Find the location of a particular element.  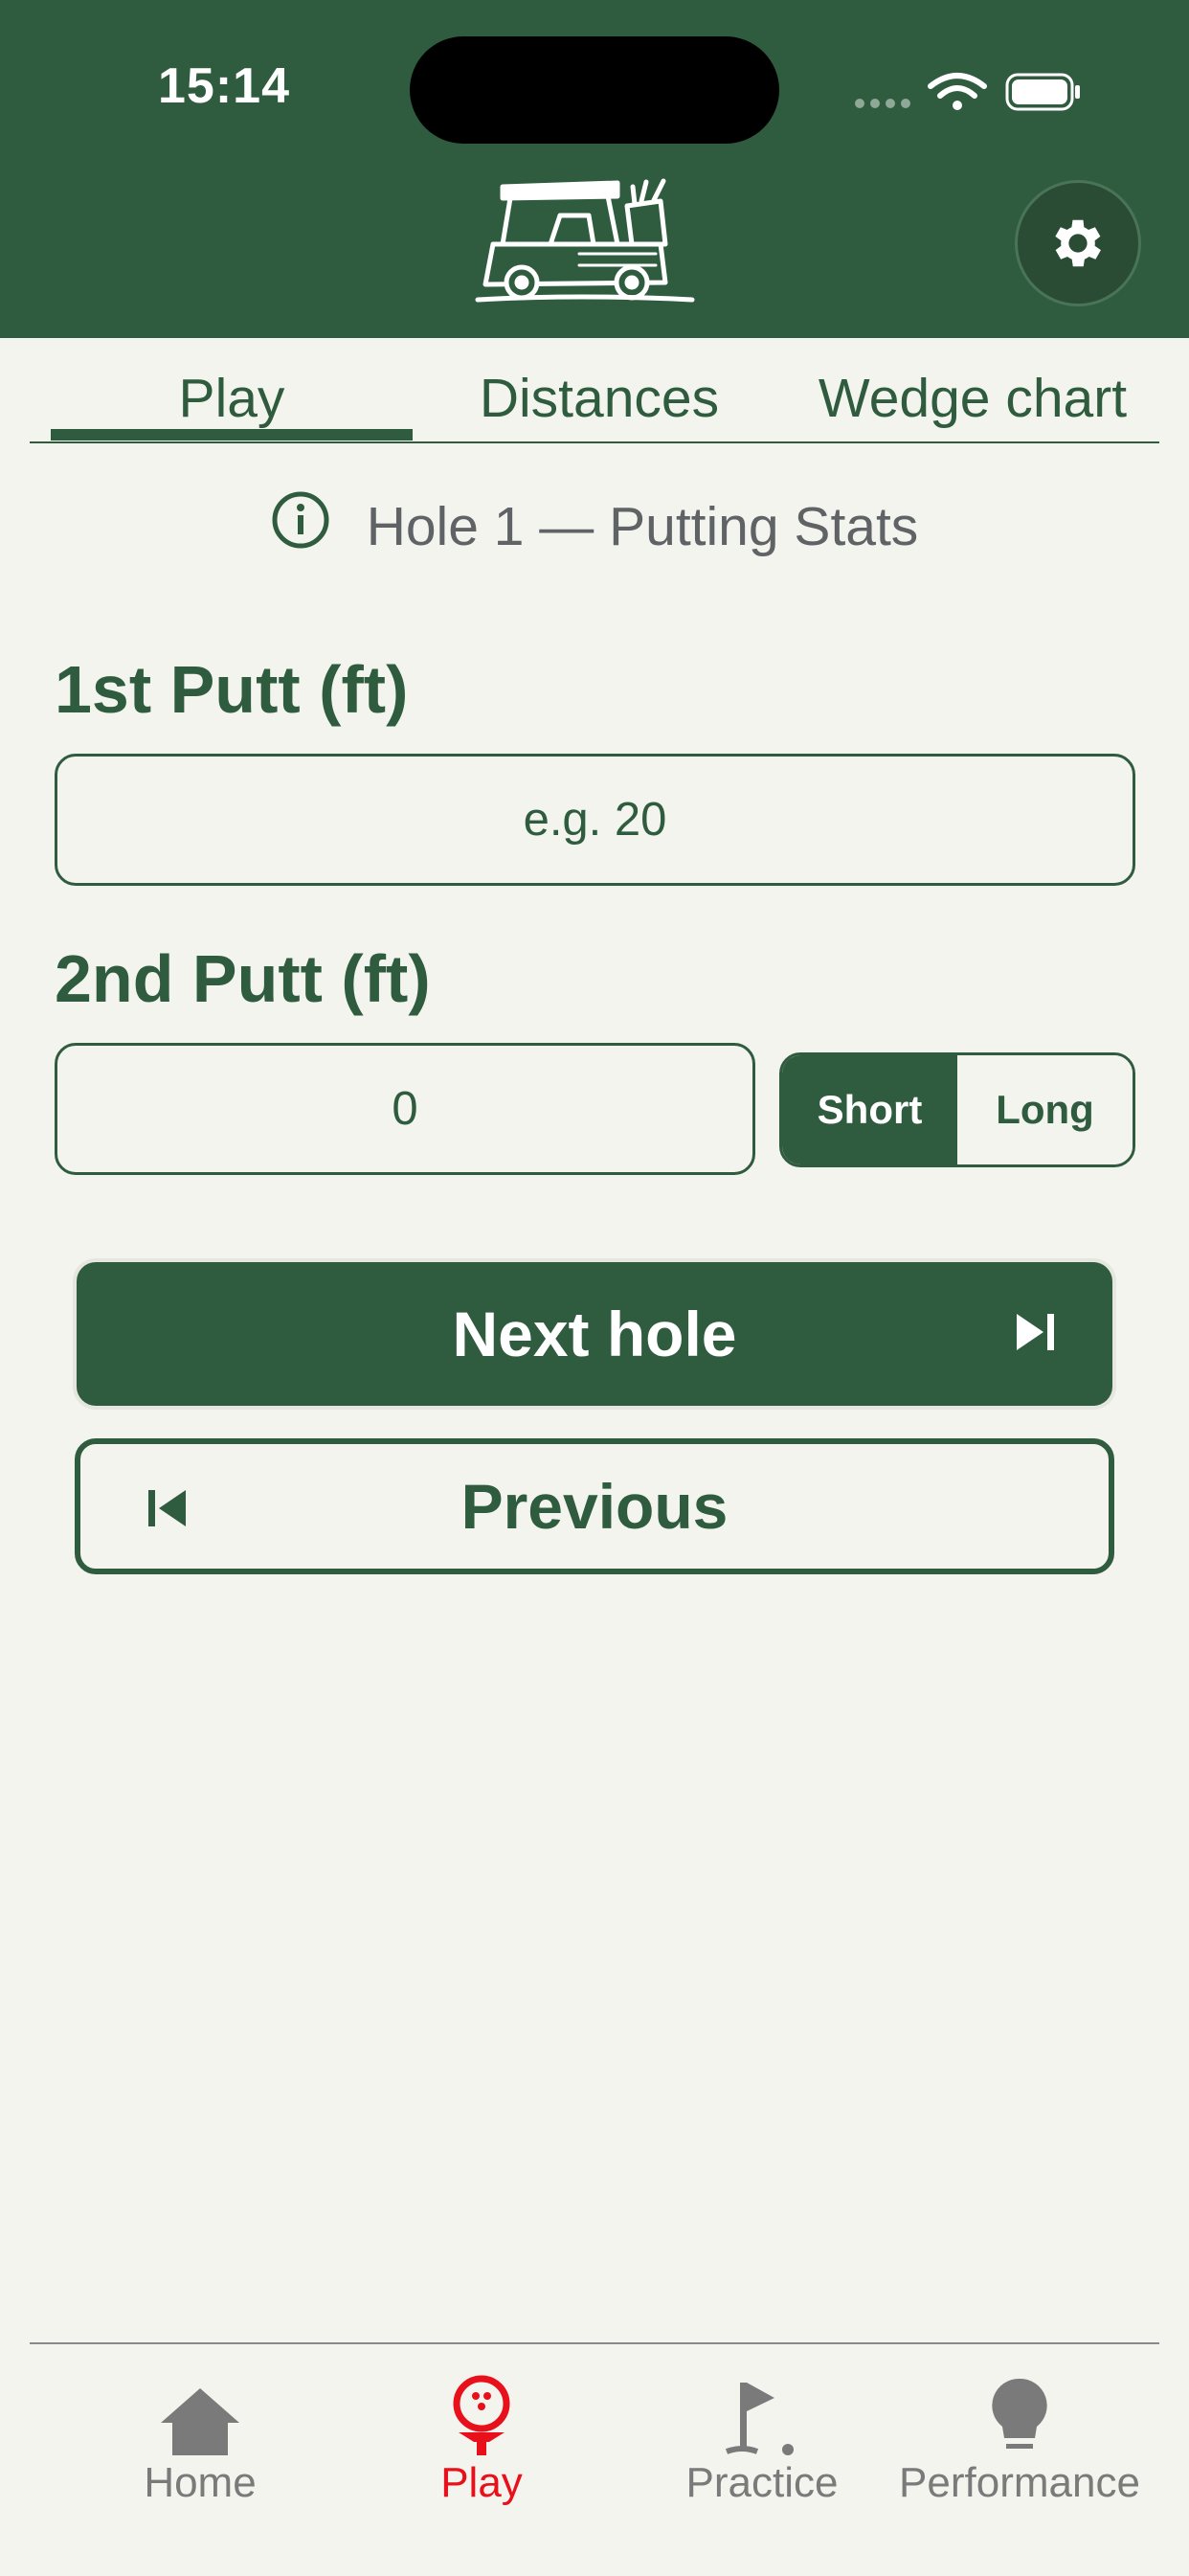

putt-length-segmented-control: Short Long is located at coordinates (957, 1109).